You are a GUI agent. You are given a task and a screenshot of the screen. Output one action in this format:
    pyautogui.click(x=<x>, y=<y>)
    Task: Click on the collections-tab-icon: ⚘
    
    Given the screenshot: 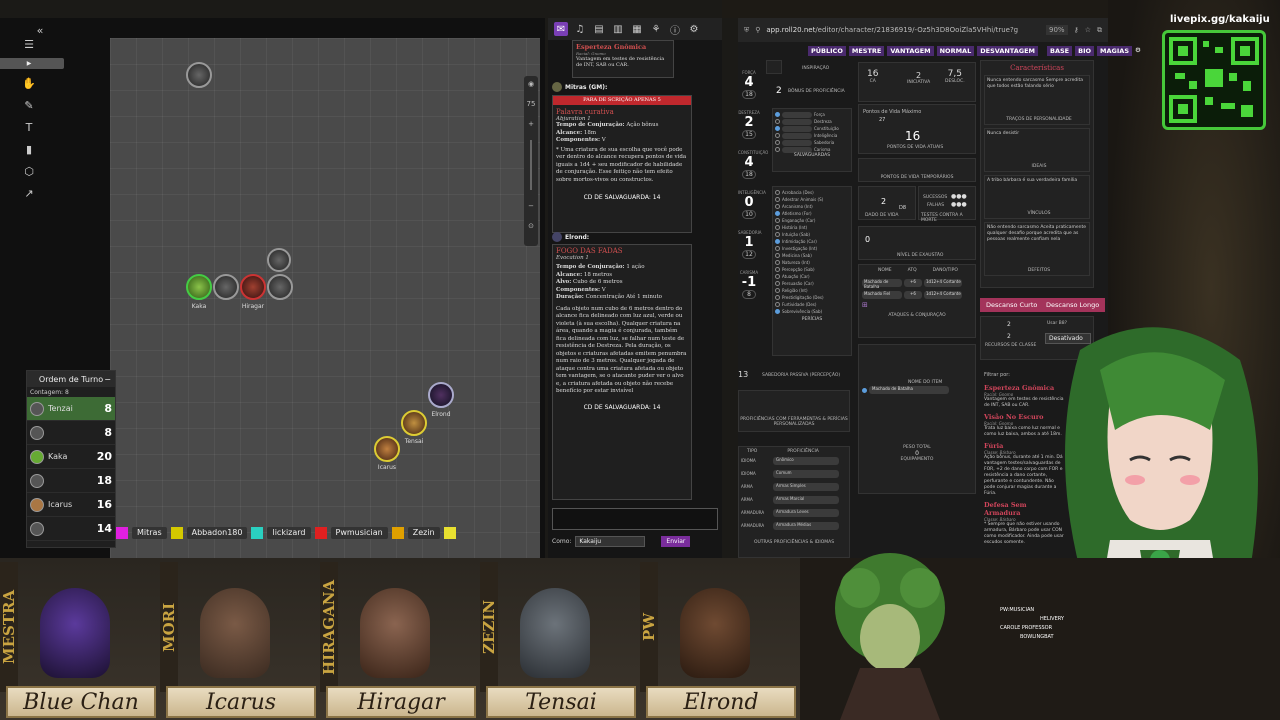 What is the action you would take?
    pyautogui.click(x=656, y=29)
    